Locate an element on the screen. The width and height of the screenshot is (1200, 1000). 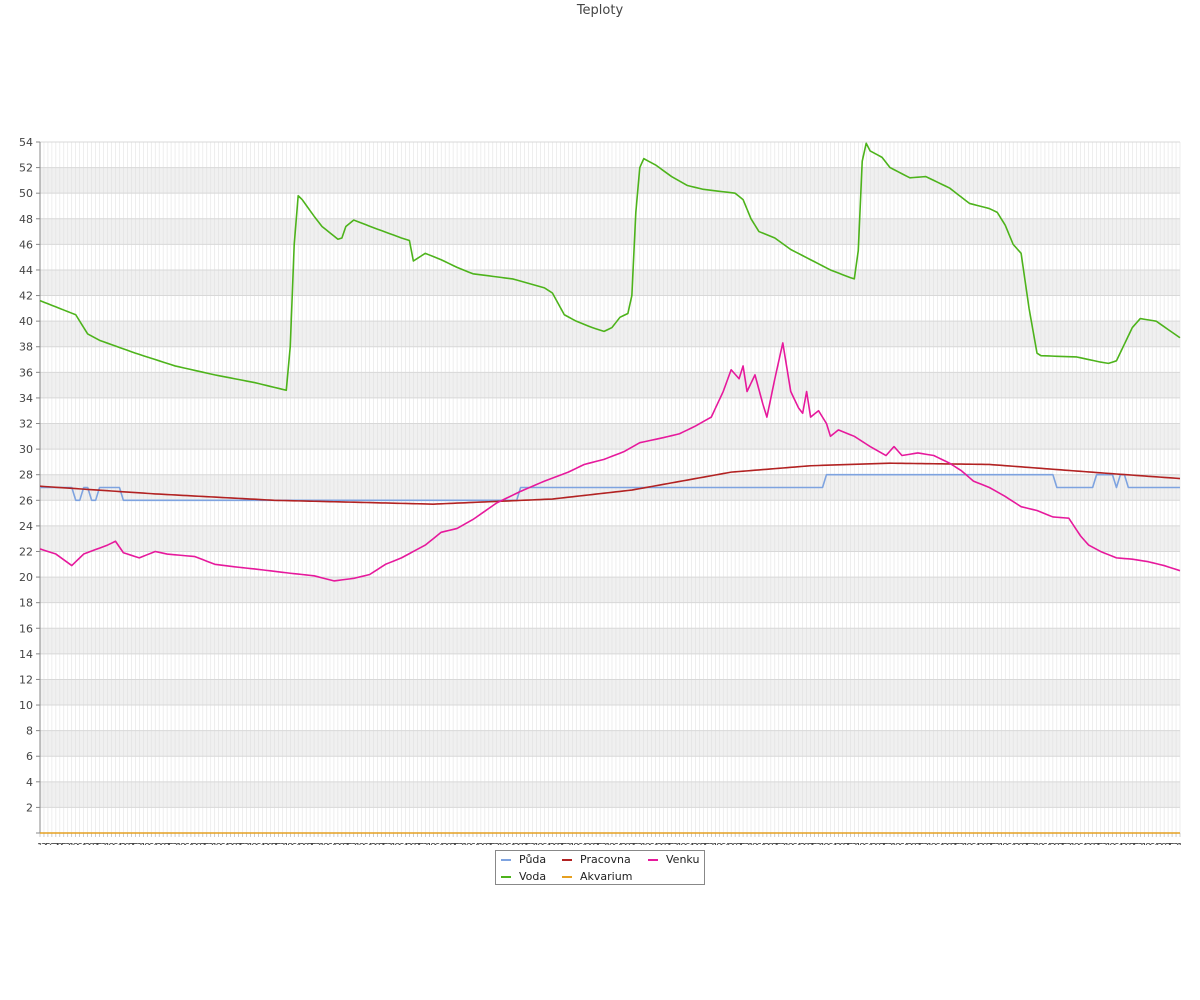
y-tick-label: 10 is located at coordinates (26, 705).